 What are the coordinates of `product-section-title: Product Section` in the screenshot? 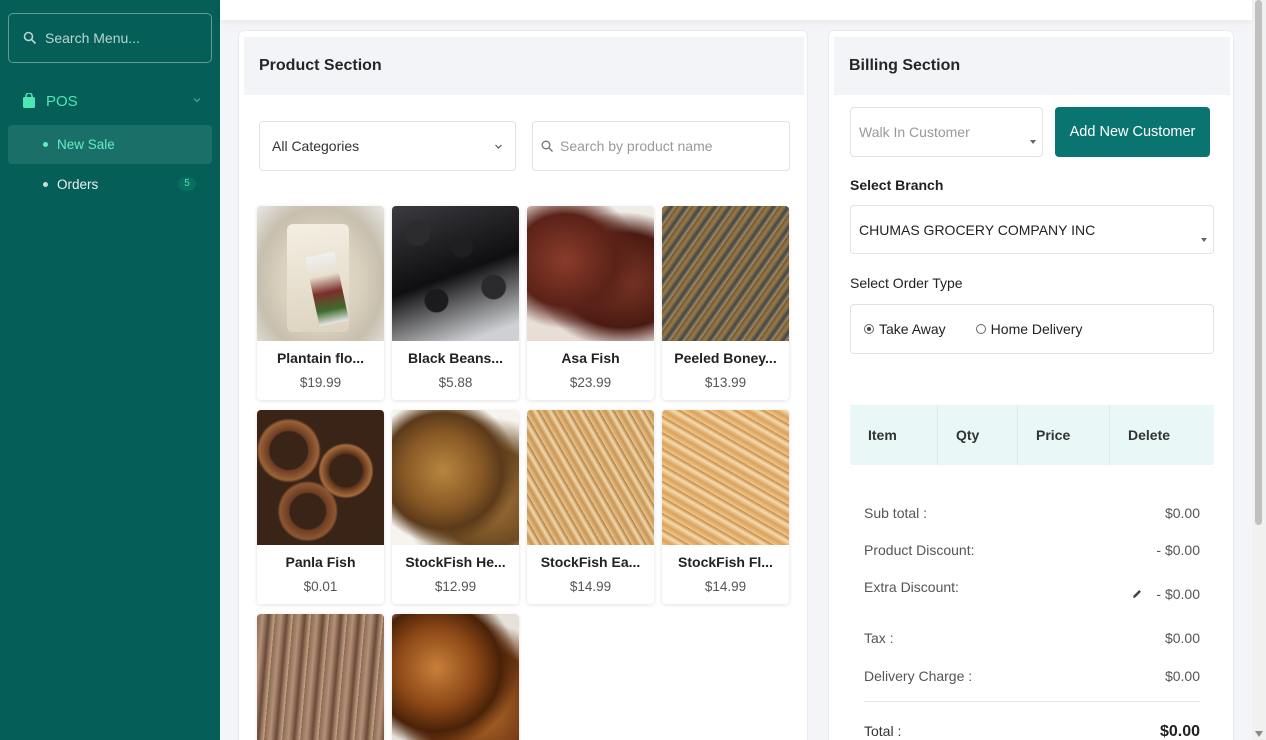 It's located at (524, 66).